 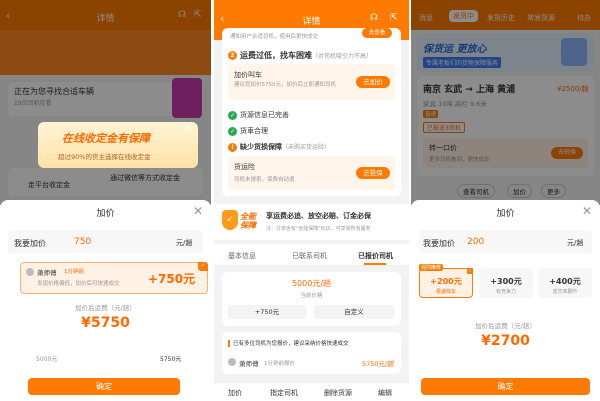 I want to click on offer-price: 5750元/趟, so click(x=378, y=364).